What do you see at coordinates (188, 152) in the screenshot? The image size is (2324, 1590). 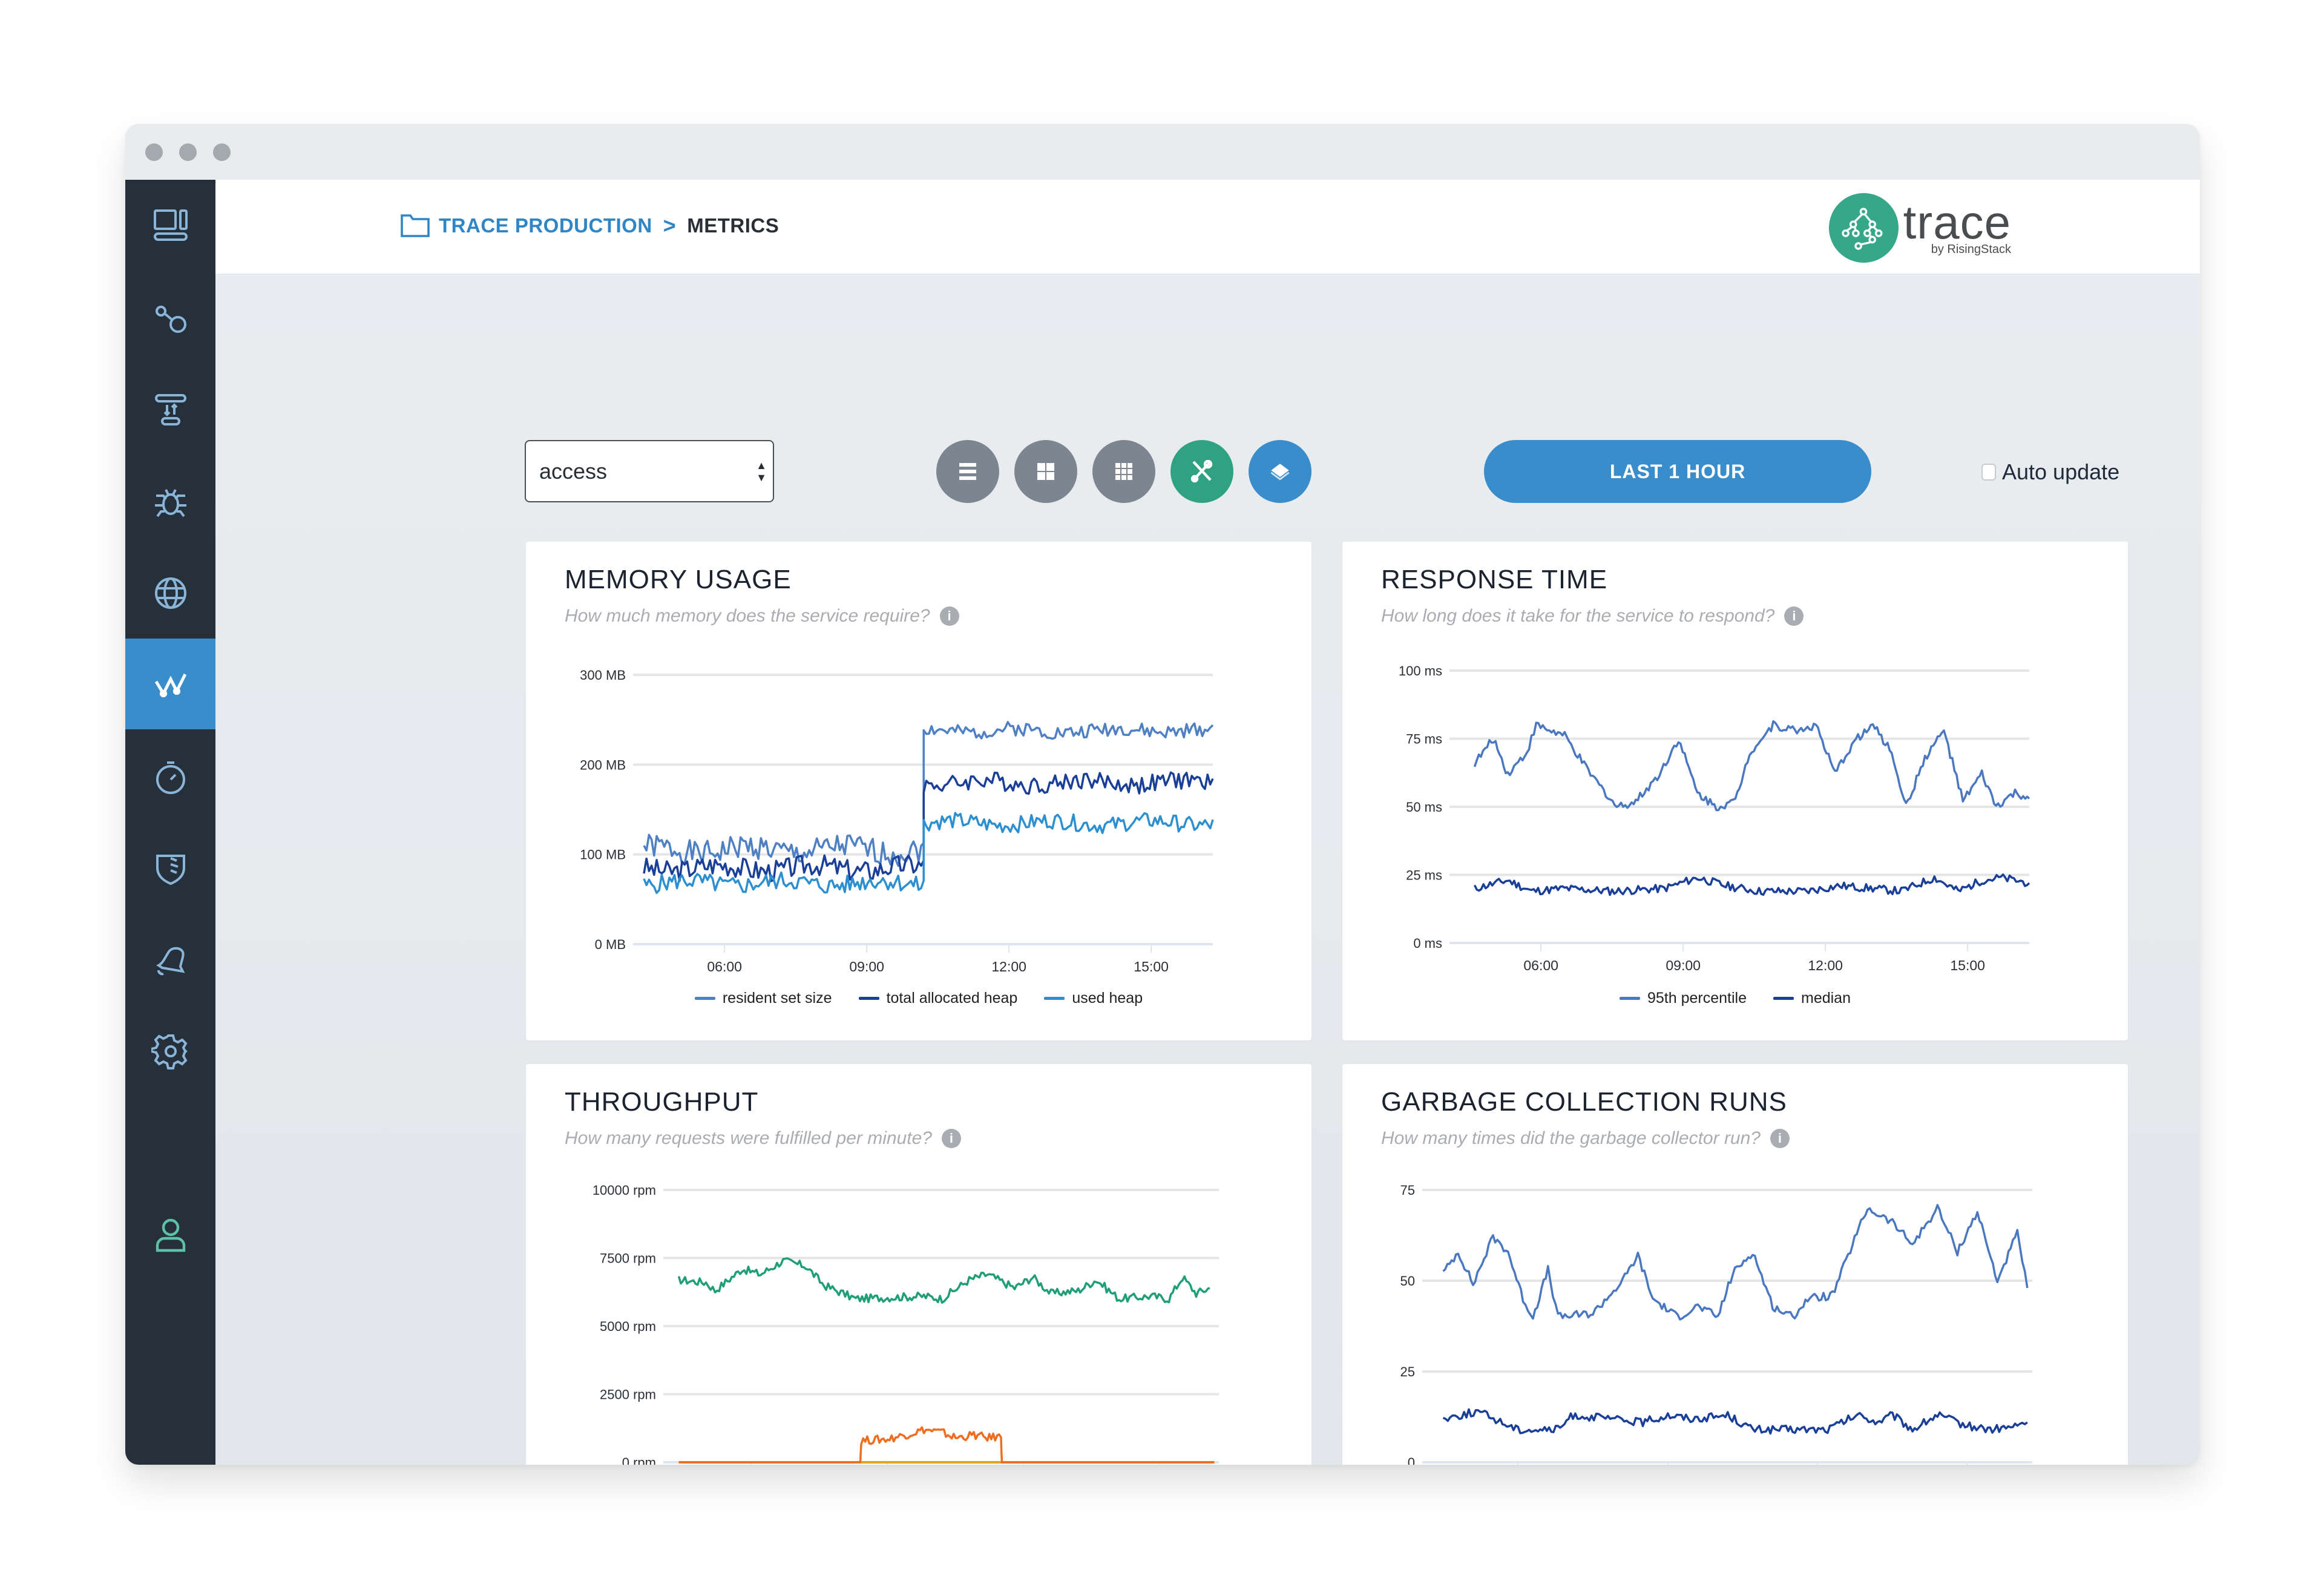 I see `window-minimize-button` at bounding box center [188, 152].